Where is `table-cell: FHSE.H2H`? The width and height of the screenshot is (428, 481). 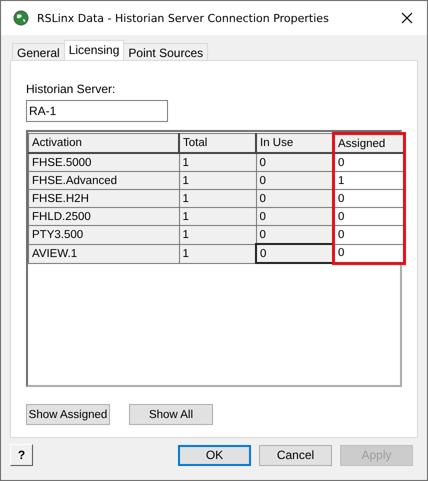 table-cell: FHSE.H2H is located at coordinates (103, 199).